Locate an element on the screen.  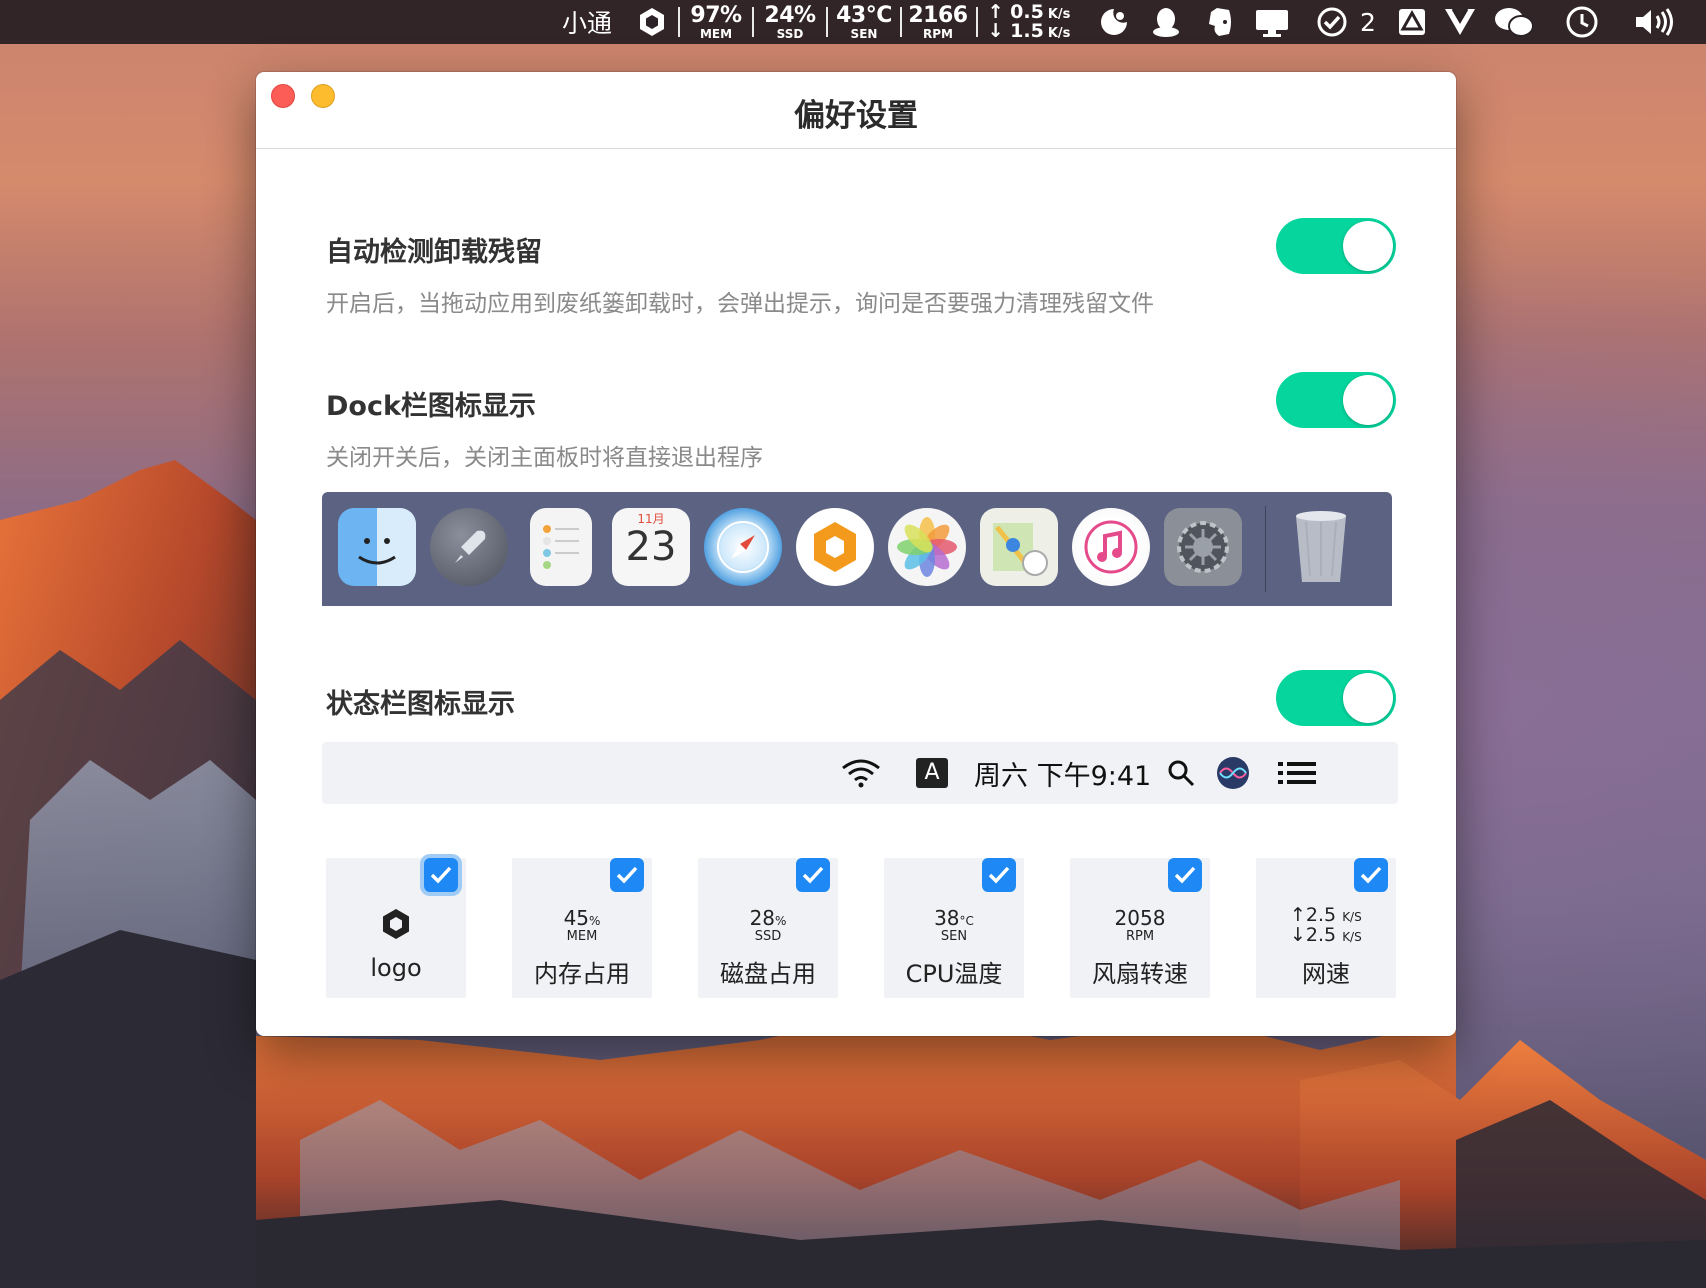
check-circle-icon is located at coordinates (1332, 22).